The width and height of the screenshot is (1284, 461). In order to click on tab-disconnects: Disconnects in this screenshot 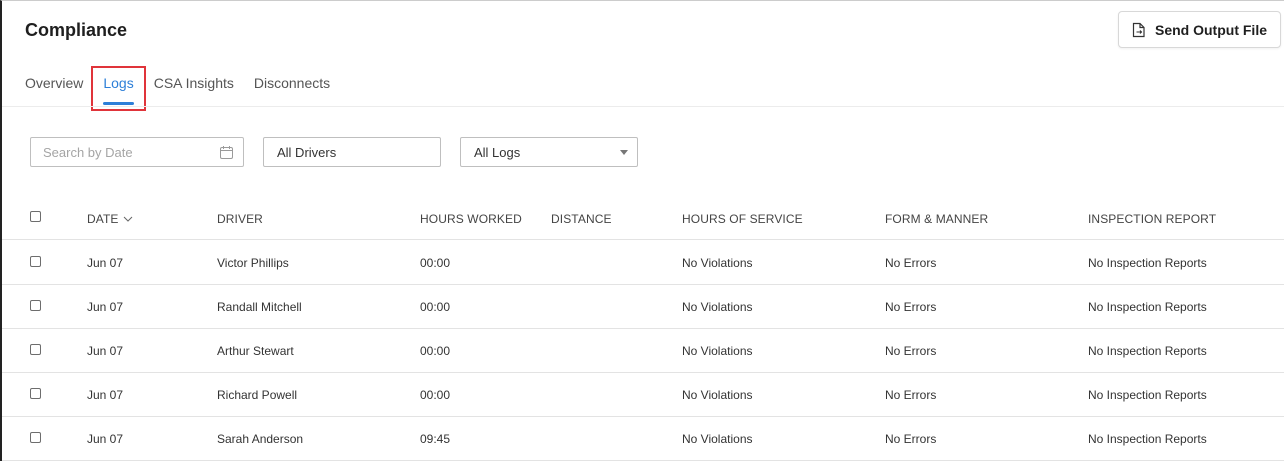, I will do `click(292, 90)`.